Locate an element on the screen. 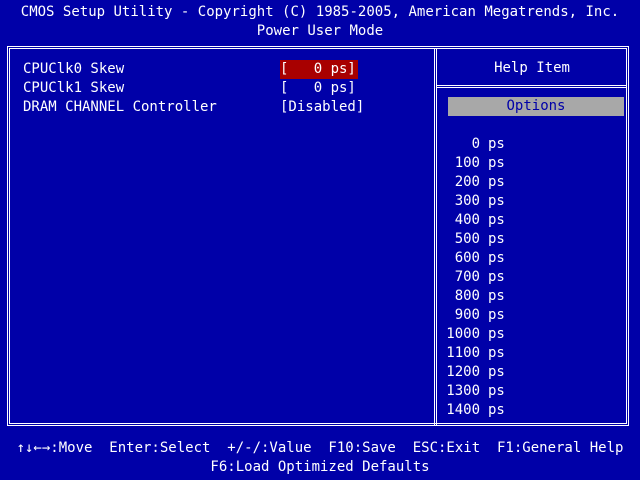 The image size is (640, 480). setting-dram-channel-controller-value: [Disabled] is located at coordinates (322, 107).